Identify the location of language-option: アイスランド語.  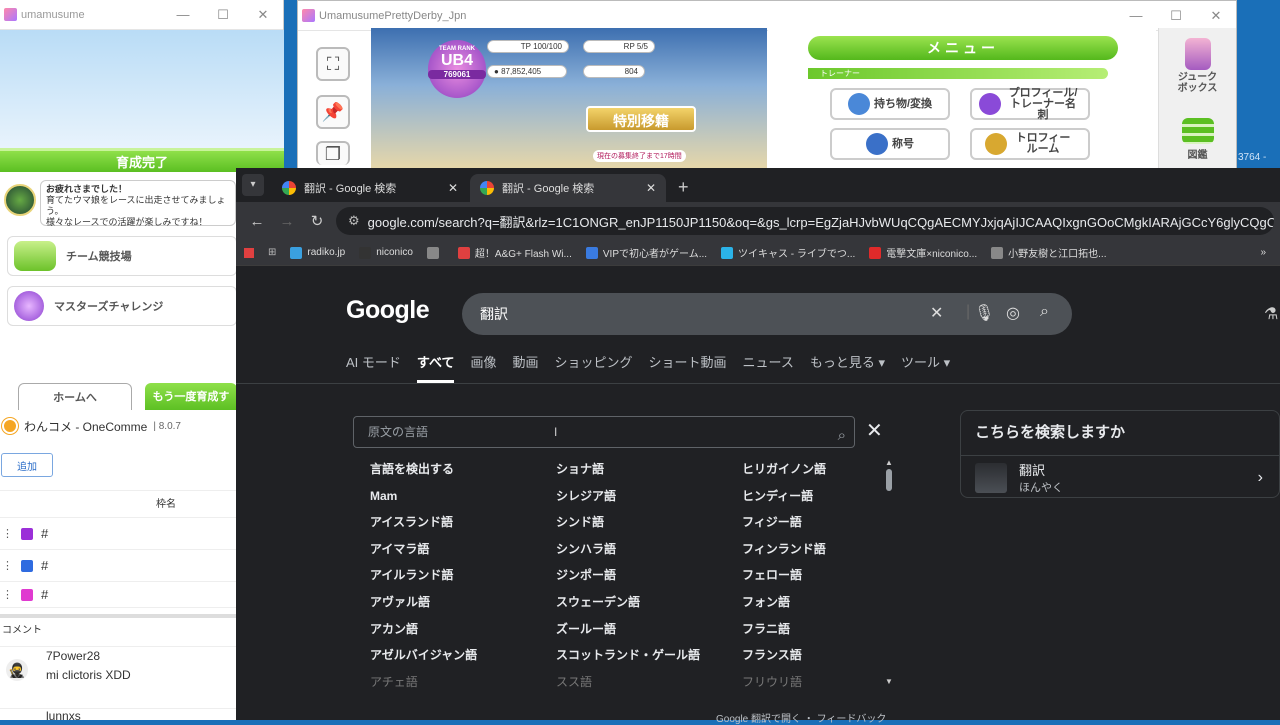
(460, 522).